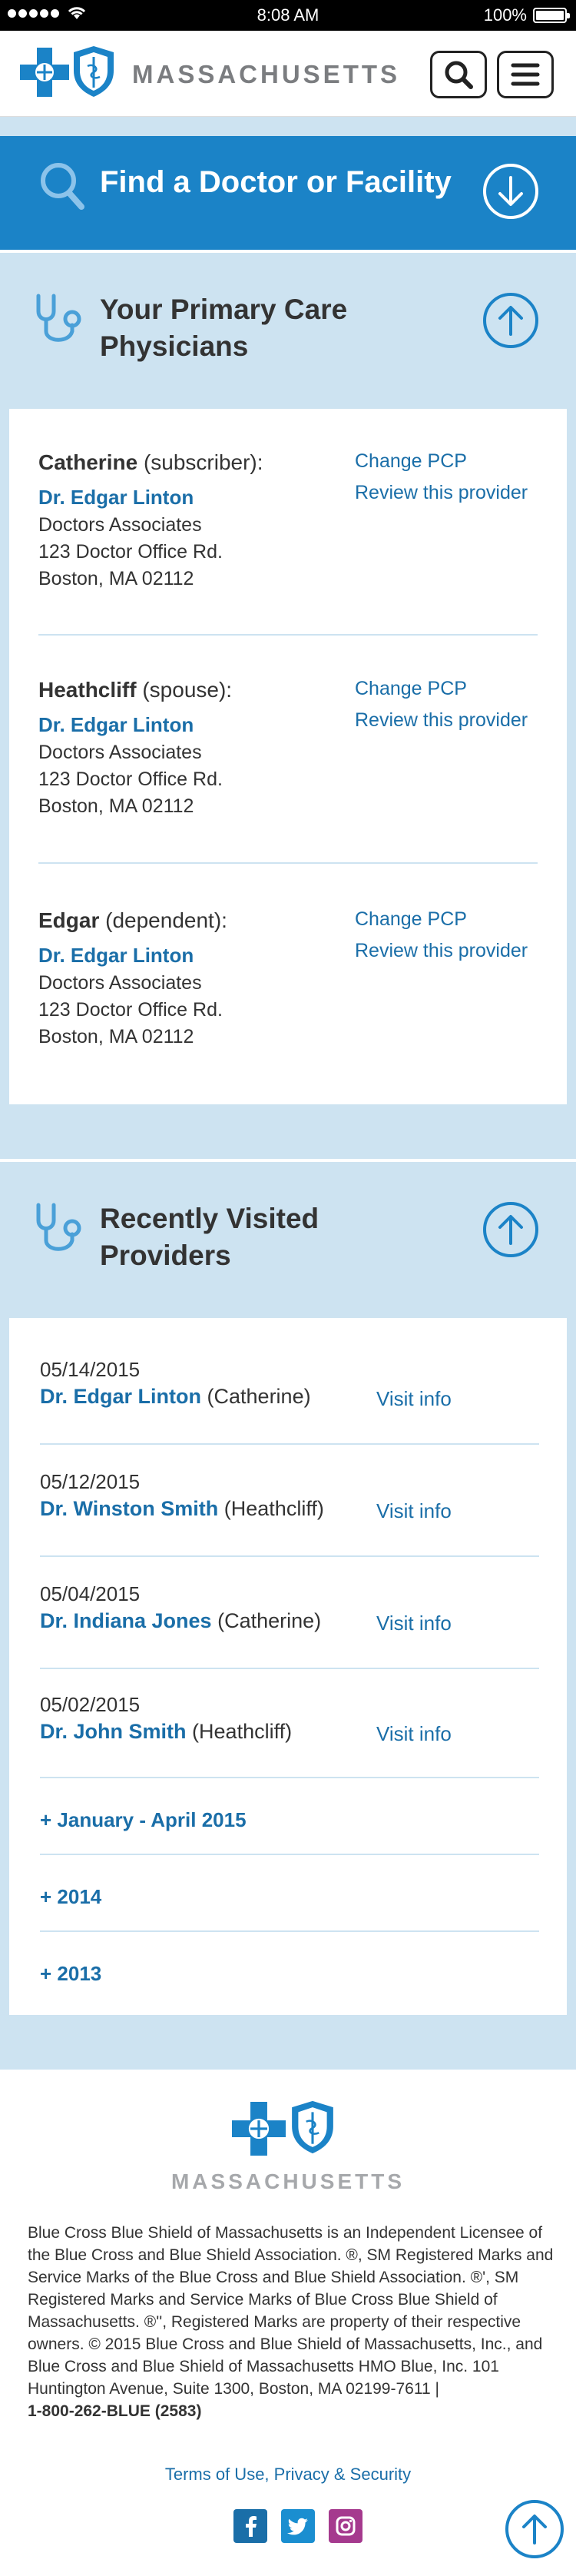  Describe the element at coordinates (129, 1508) in the screenshot. I see `visit-doctor-link: Dr. Winston Smith` at that location.